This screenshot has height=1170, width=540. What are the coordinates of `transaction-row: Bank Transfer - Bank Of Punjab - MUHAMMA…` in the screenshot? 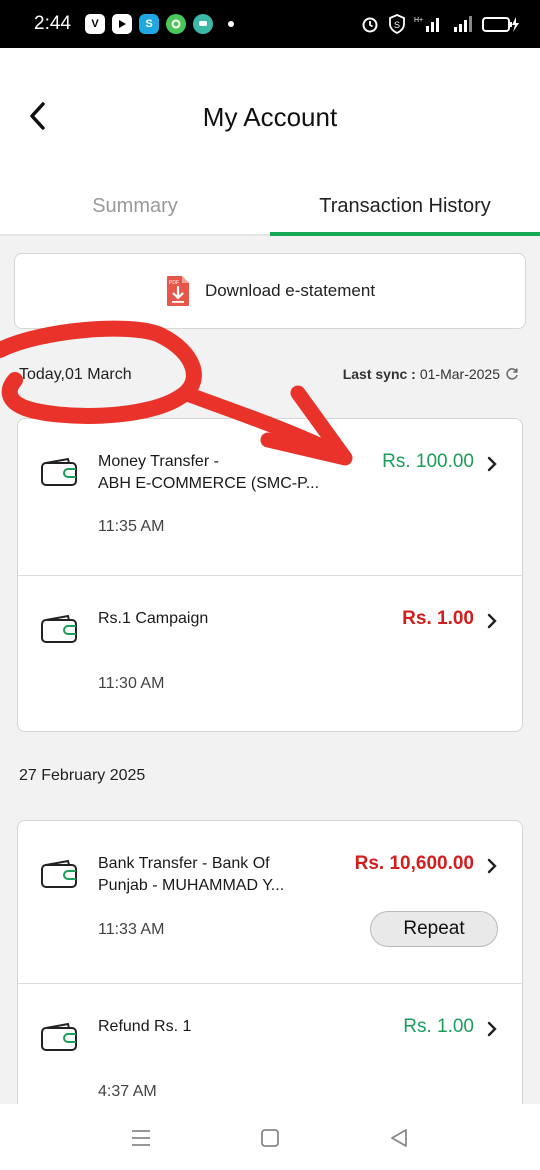 It's located at (270, 902).